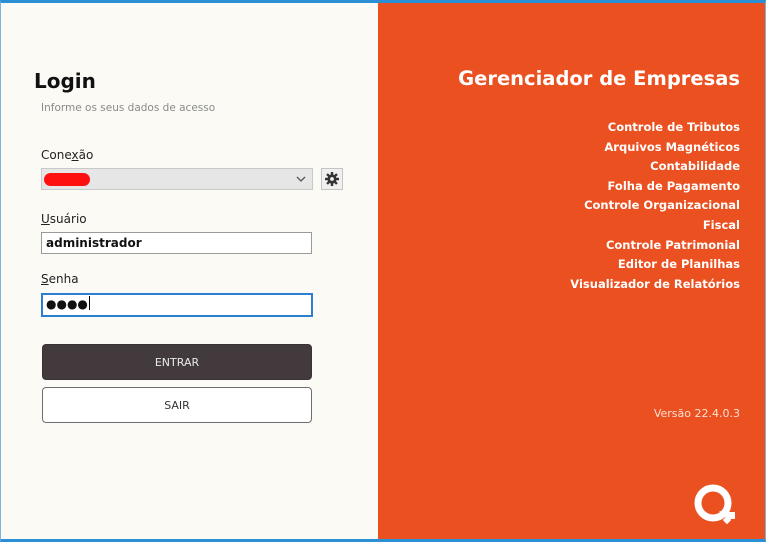  I want to click on login-title: Login, so click(65, 81).